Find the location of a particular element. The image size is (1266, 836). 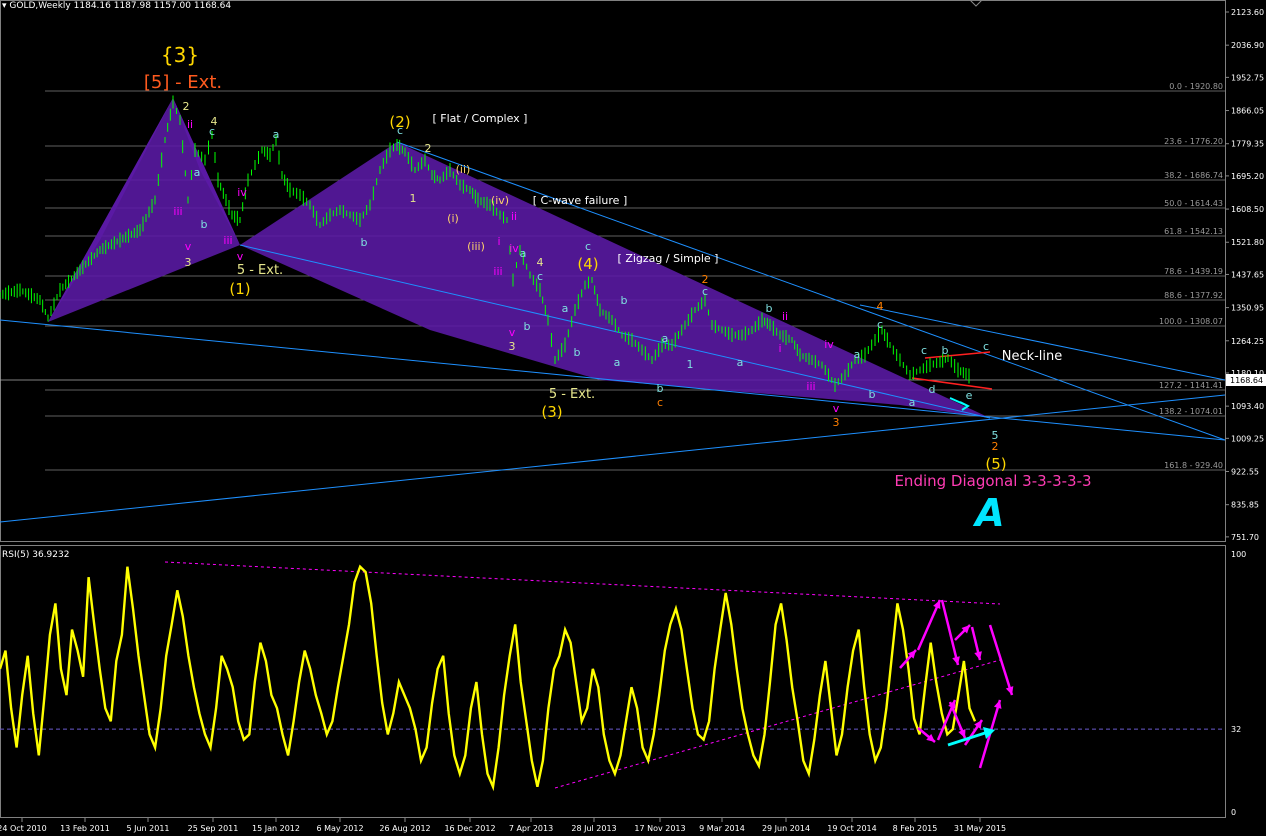

fib-label: 138.2 - 1074.01 is located at coordinates (1191, 411).